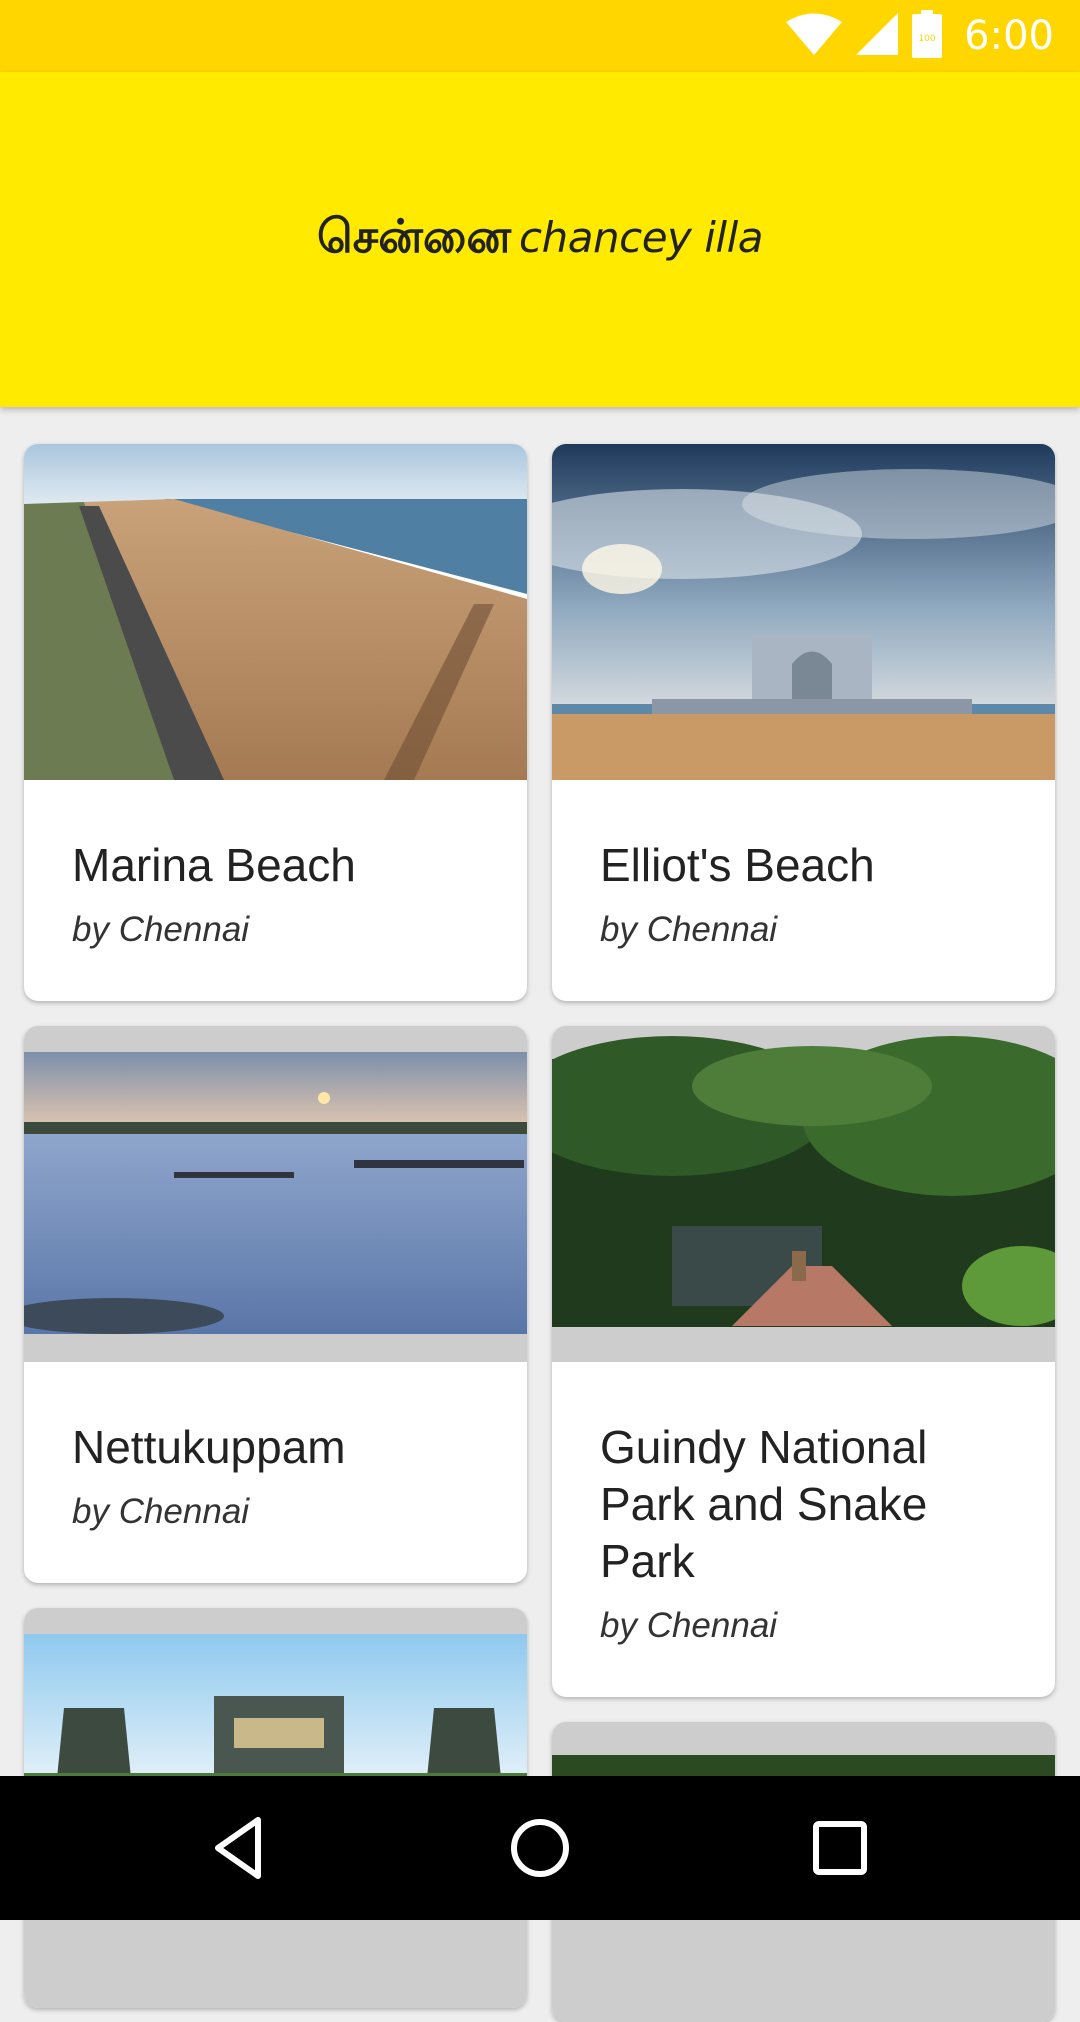 Image resolution: width=1080 pixels, height=2022 pixels. What do you see at coordinates (840, 1848) in the screenshot?
I see `recents-icon` at bounding box center [840, 1848].